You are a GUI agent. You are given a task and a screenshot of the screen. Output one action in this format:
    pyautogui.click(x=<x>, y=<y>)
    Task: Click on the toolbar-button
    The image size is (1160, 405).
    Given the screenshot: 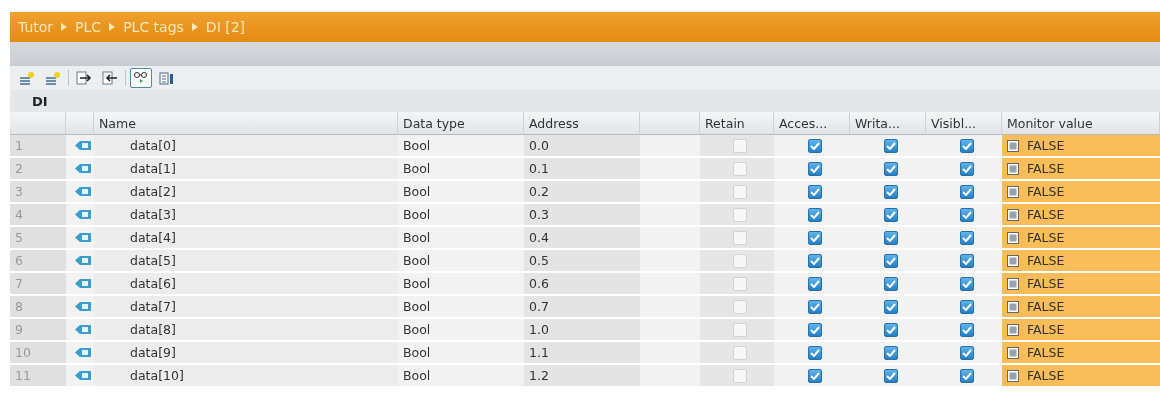 What is the action you would take?
    pyautogui.click(x=141, y=78)
    